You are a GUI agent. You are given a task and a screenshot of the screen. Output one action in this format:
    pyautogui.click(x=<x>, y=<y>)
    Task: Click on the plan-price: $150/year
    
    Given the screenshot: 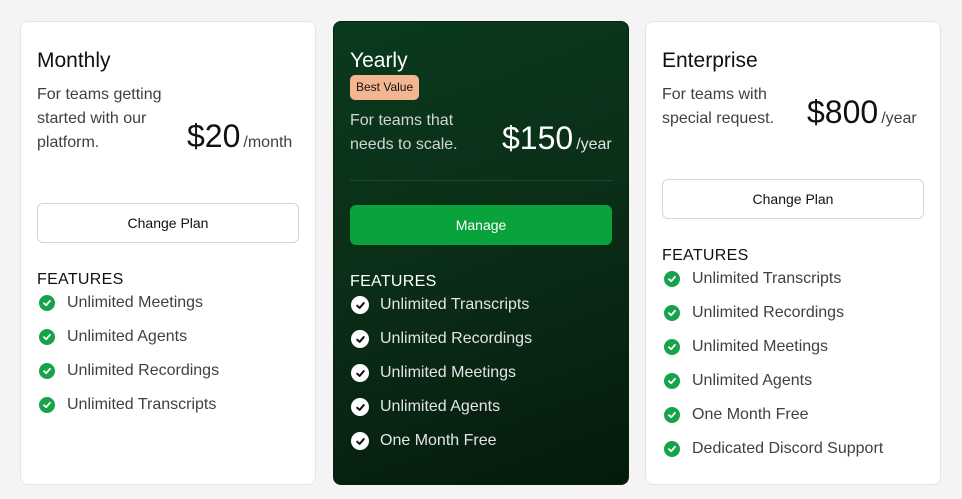 What is the action you would take?
    pyautogui.click(x=557, y=138)
    